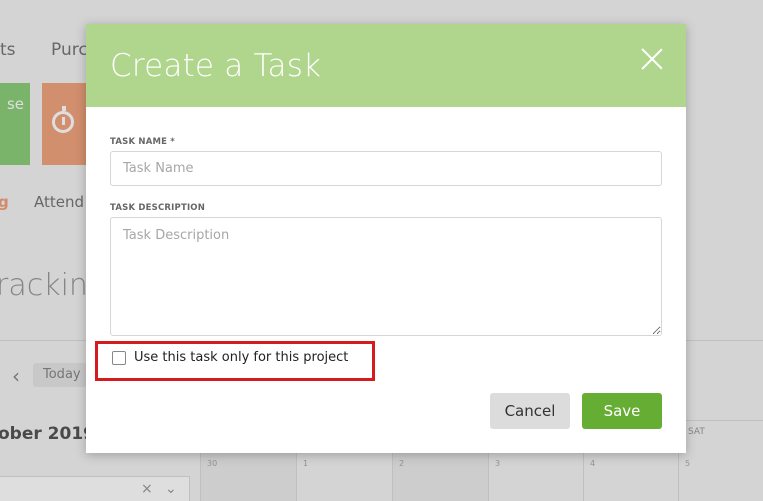  I want to click on close-icon, so click(652, 59).